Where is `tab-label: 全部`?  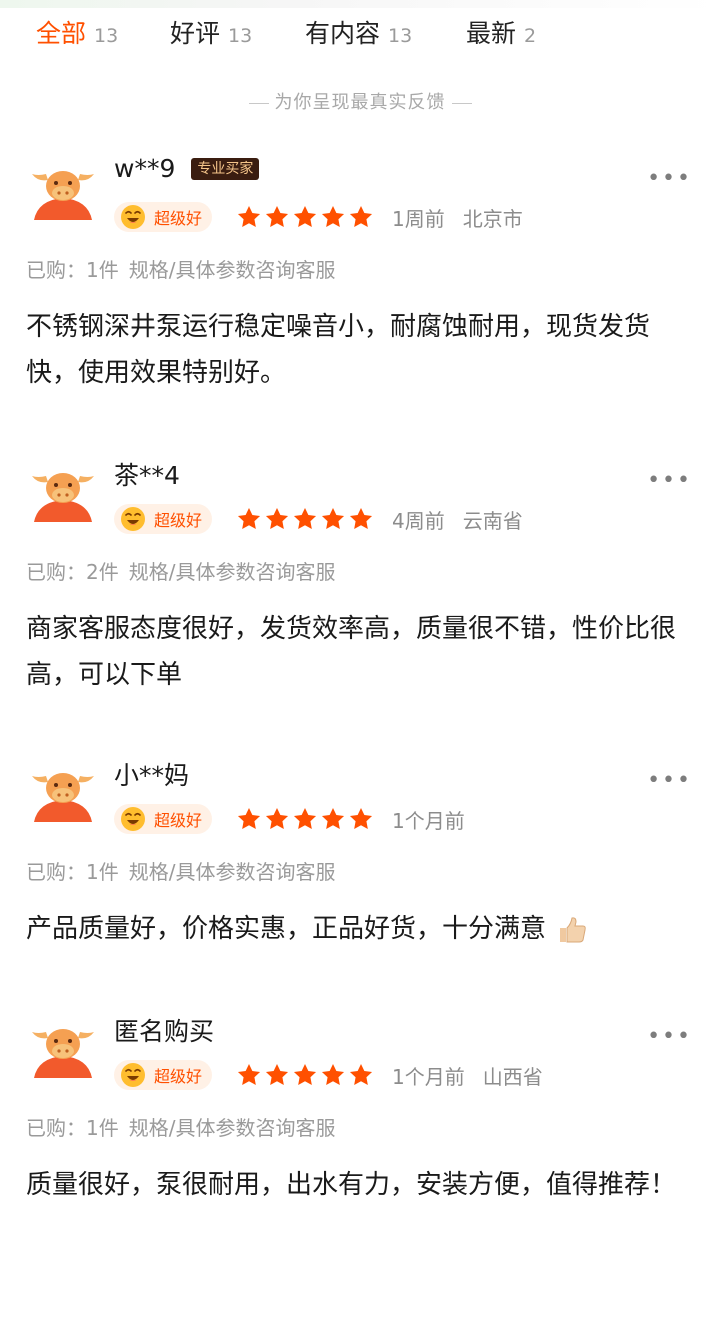
tab-label: 全部 is located at coordinates (61, 33).